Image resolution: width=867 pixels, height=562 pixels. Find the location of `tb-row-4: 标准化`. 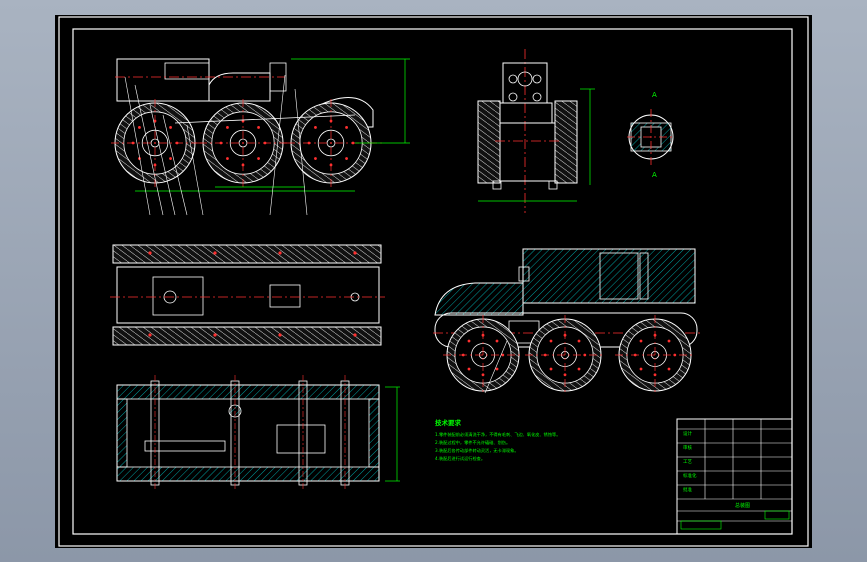

tb-row-4: 标准化 is located at coordinates (690, 475).